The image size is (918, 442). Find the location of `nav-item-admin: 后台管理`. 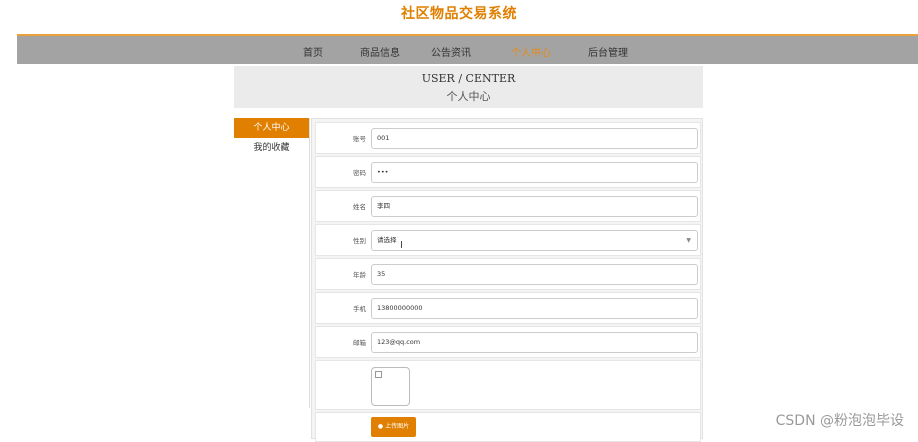

nav-item-admin: 后台管理 is located at coordinates (608, 51).